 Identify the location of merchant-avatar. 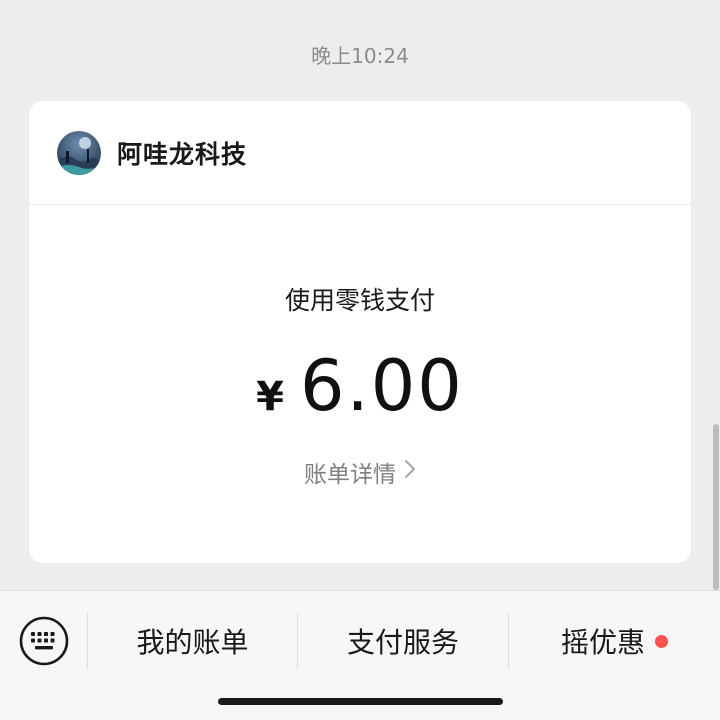
(79, 152).